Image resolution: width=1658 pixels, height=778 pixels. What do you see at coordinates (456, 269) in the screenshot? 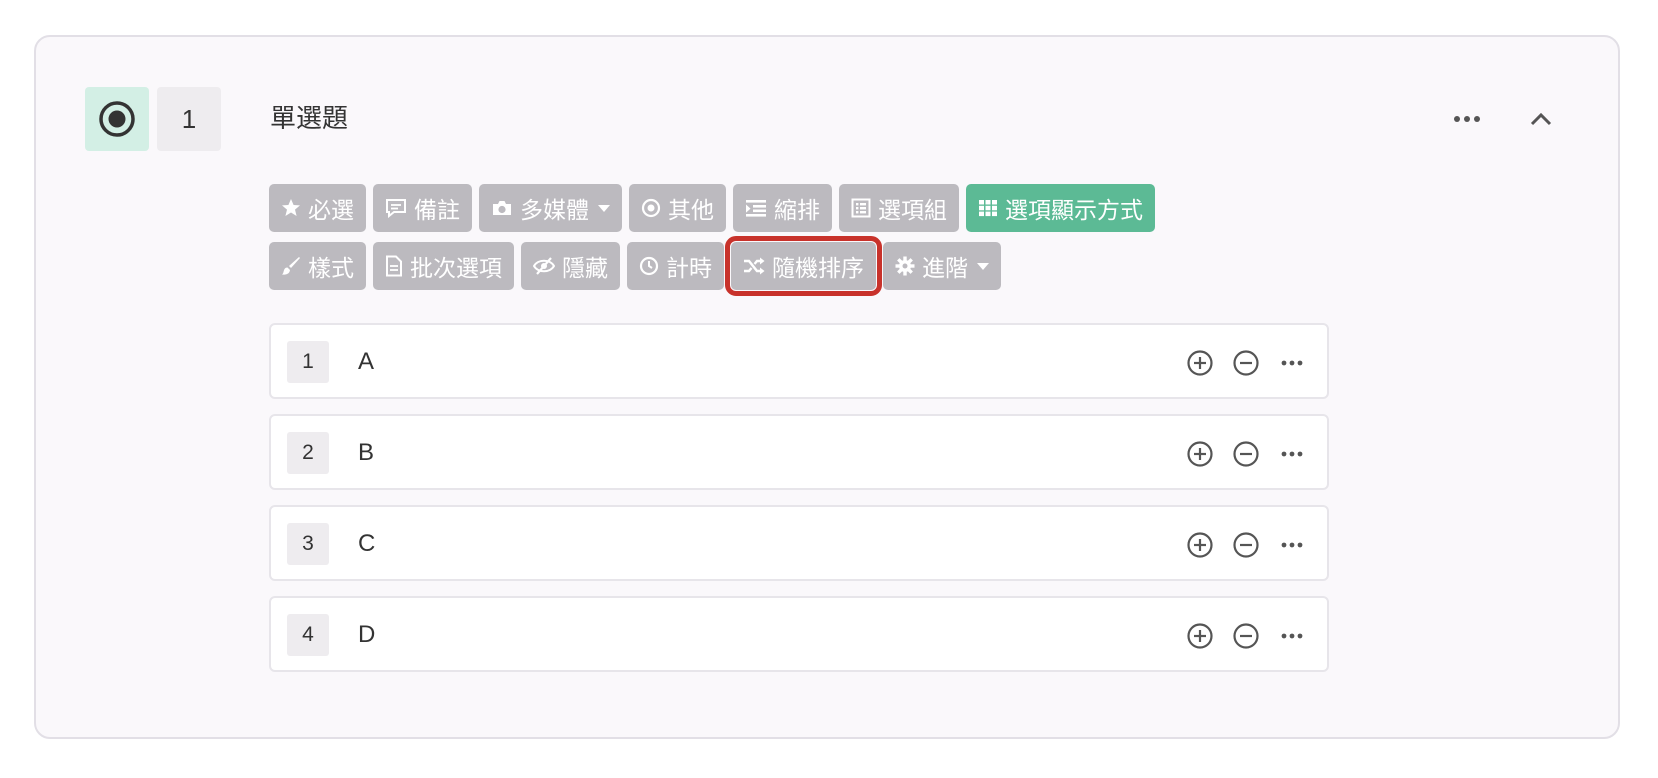
I see `batch-options-label: 批次選項` at bounding box center [456, 269].